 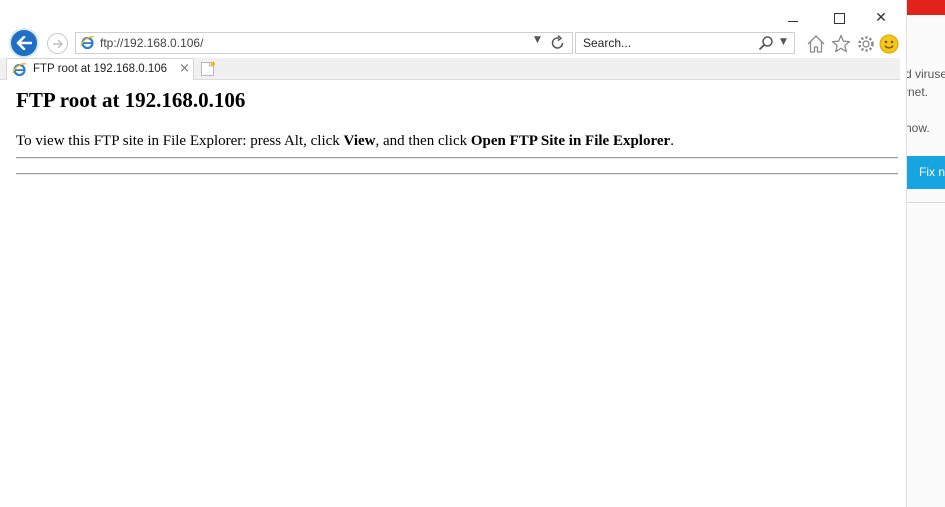 I want to click on gear-icon, so click(x=866, y=44).